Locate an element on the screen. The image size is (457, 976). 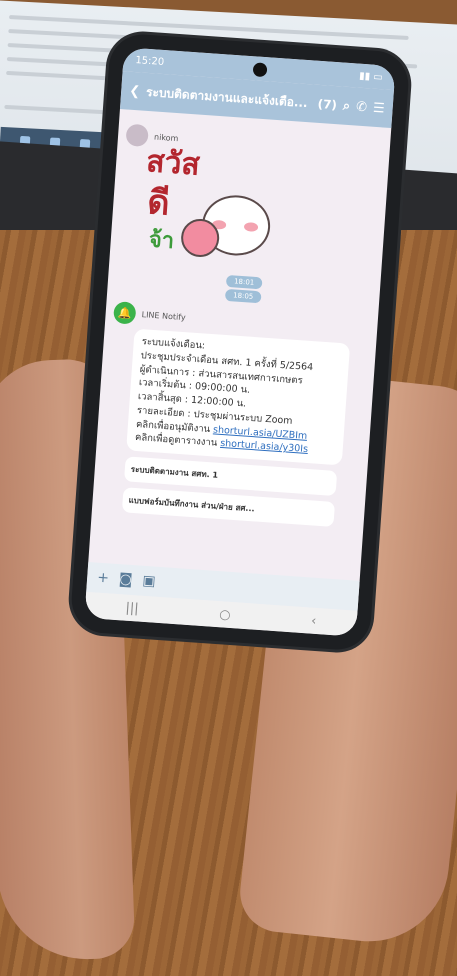
chevron-left-icon: ❮ is located at coordinates (135, 91).